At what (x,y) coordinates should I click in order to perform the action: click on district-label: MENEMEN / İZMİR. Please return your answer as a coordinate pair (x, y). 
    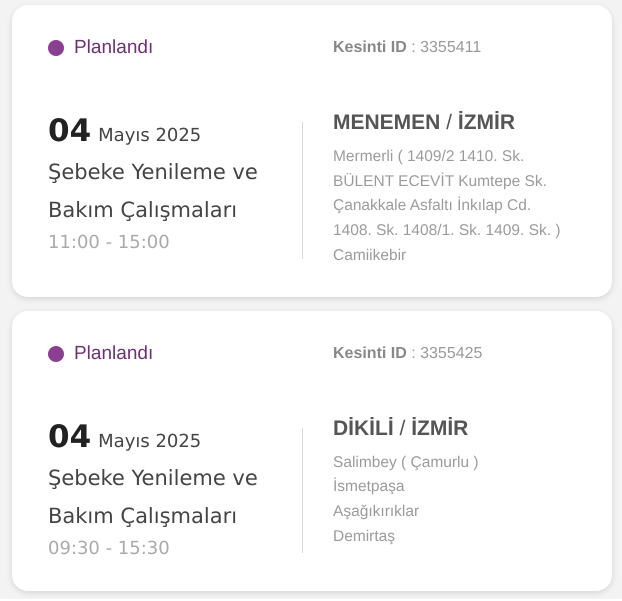
    Looking at the image, I should click on (424, 123).